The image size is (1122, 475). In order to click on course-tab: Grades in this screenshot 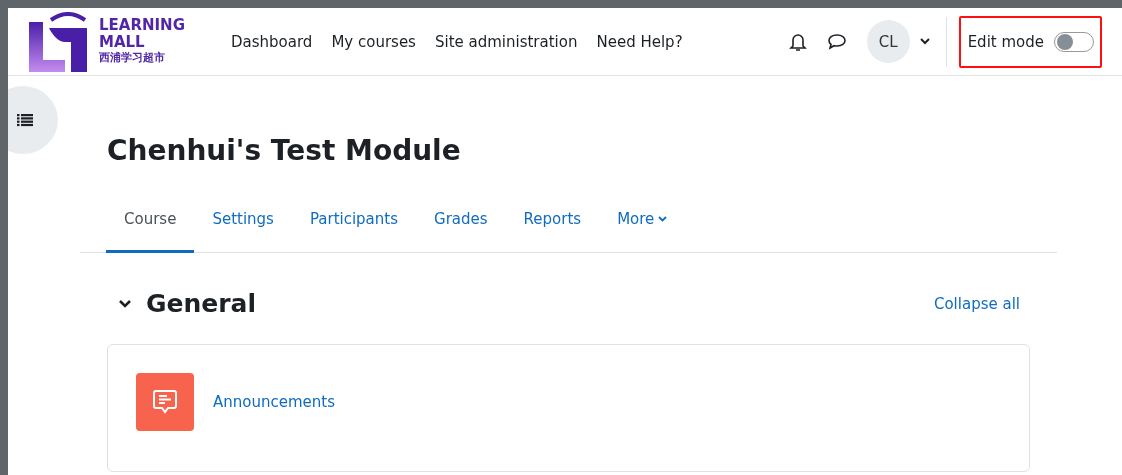, I will do `click(461, 224)`.